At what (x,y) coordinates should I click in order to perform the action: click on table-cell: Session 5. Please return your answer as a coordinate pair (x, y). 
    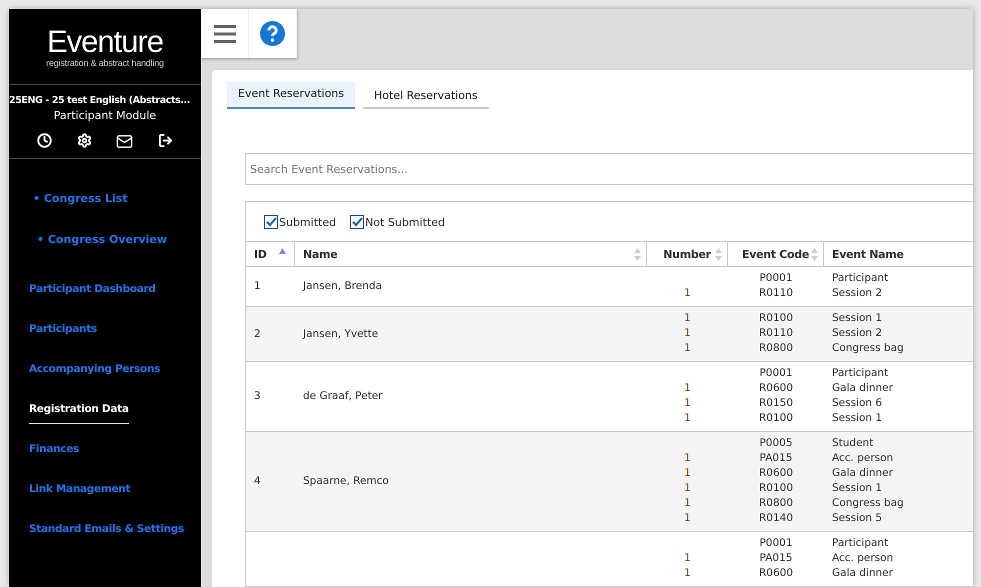
    Looking at the image, I should click on (857, 518).